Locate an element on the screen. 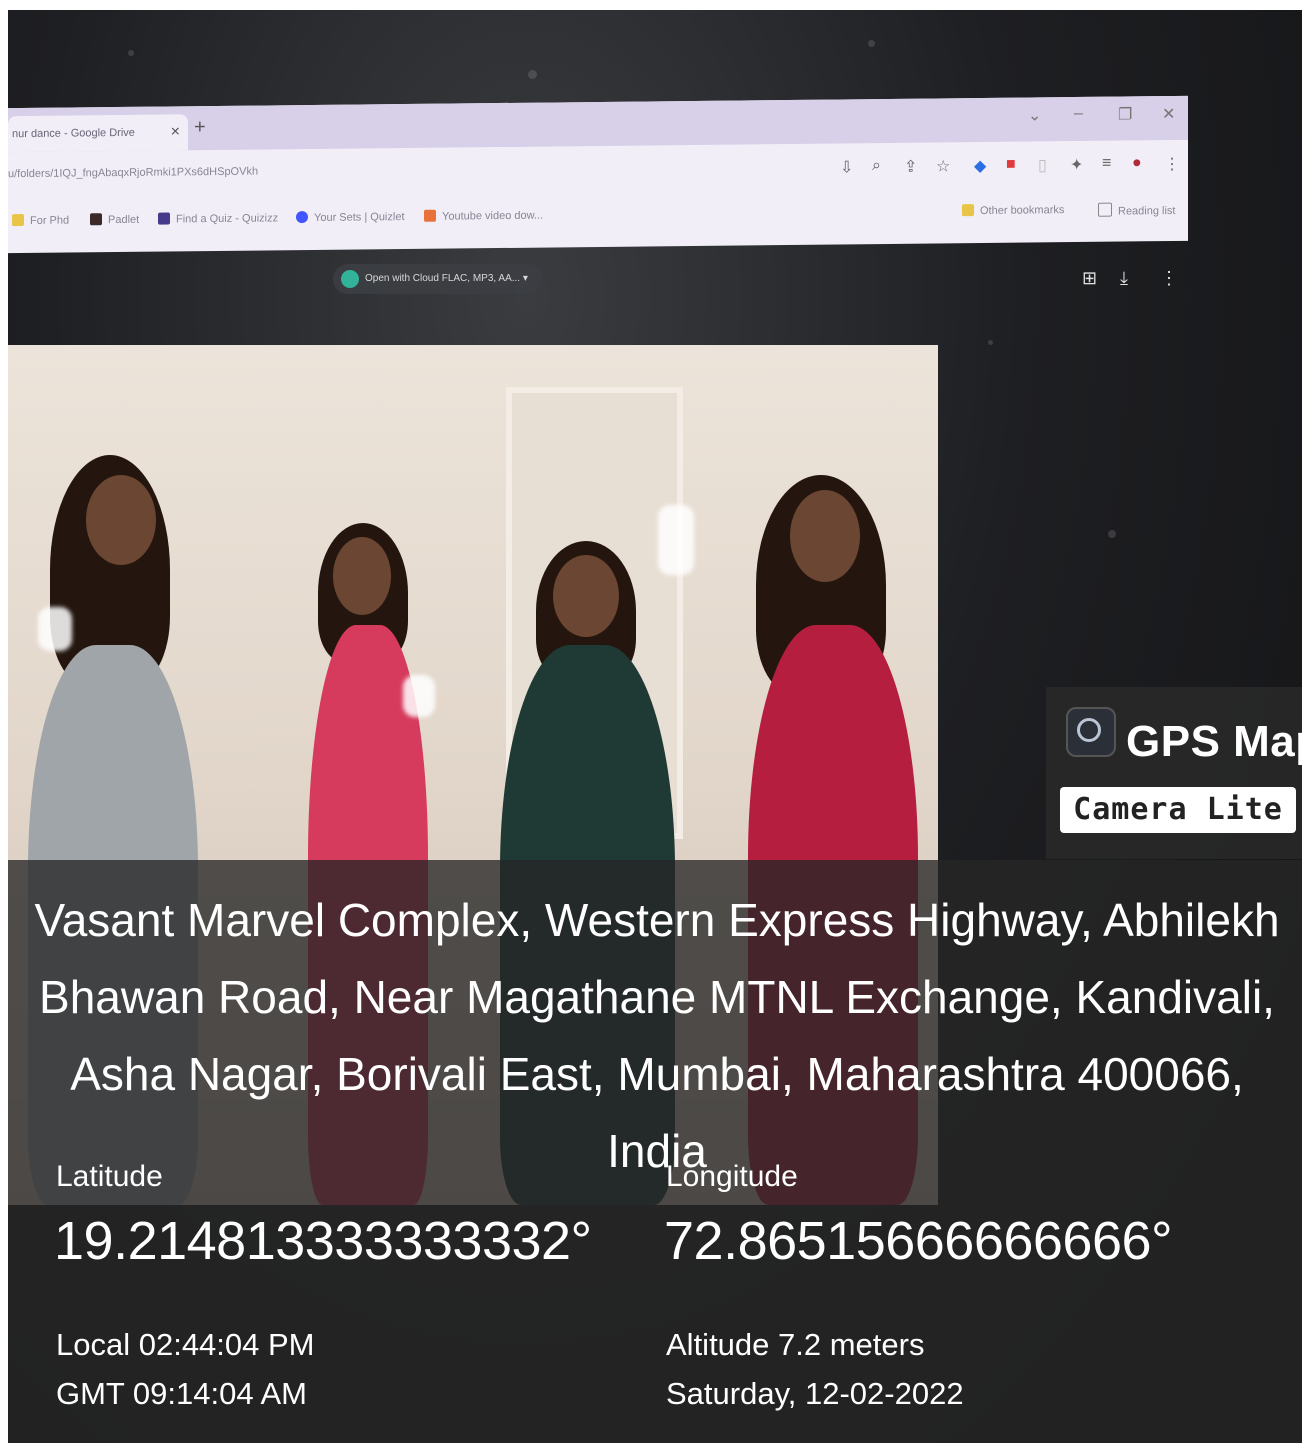 This screenshot has width=1302, height=1443. gps-badge-title: GPS Map is located at coordinates (1214, 741).